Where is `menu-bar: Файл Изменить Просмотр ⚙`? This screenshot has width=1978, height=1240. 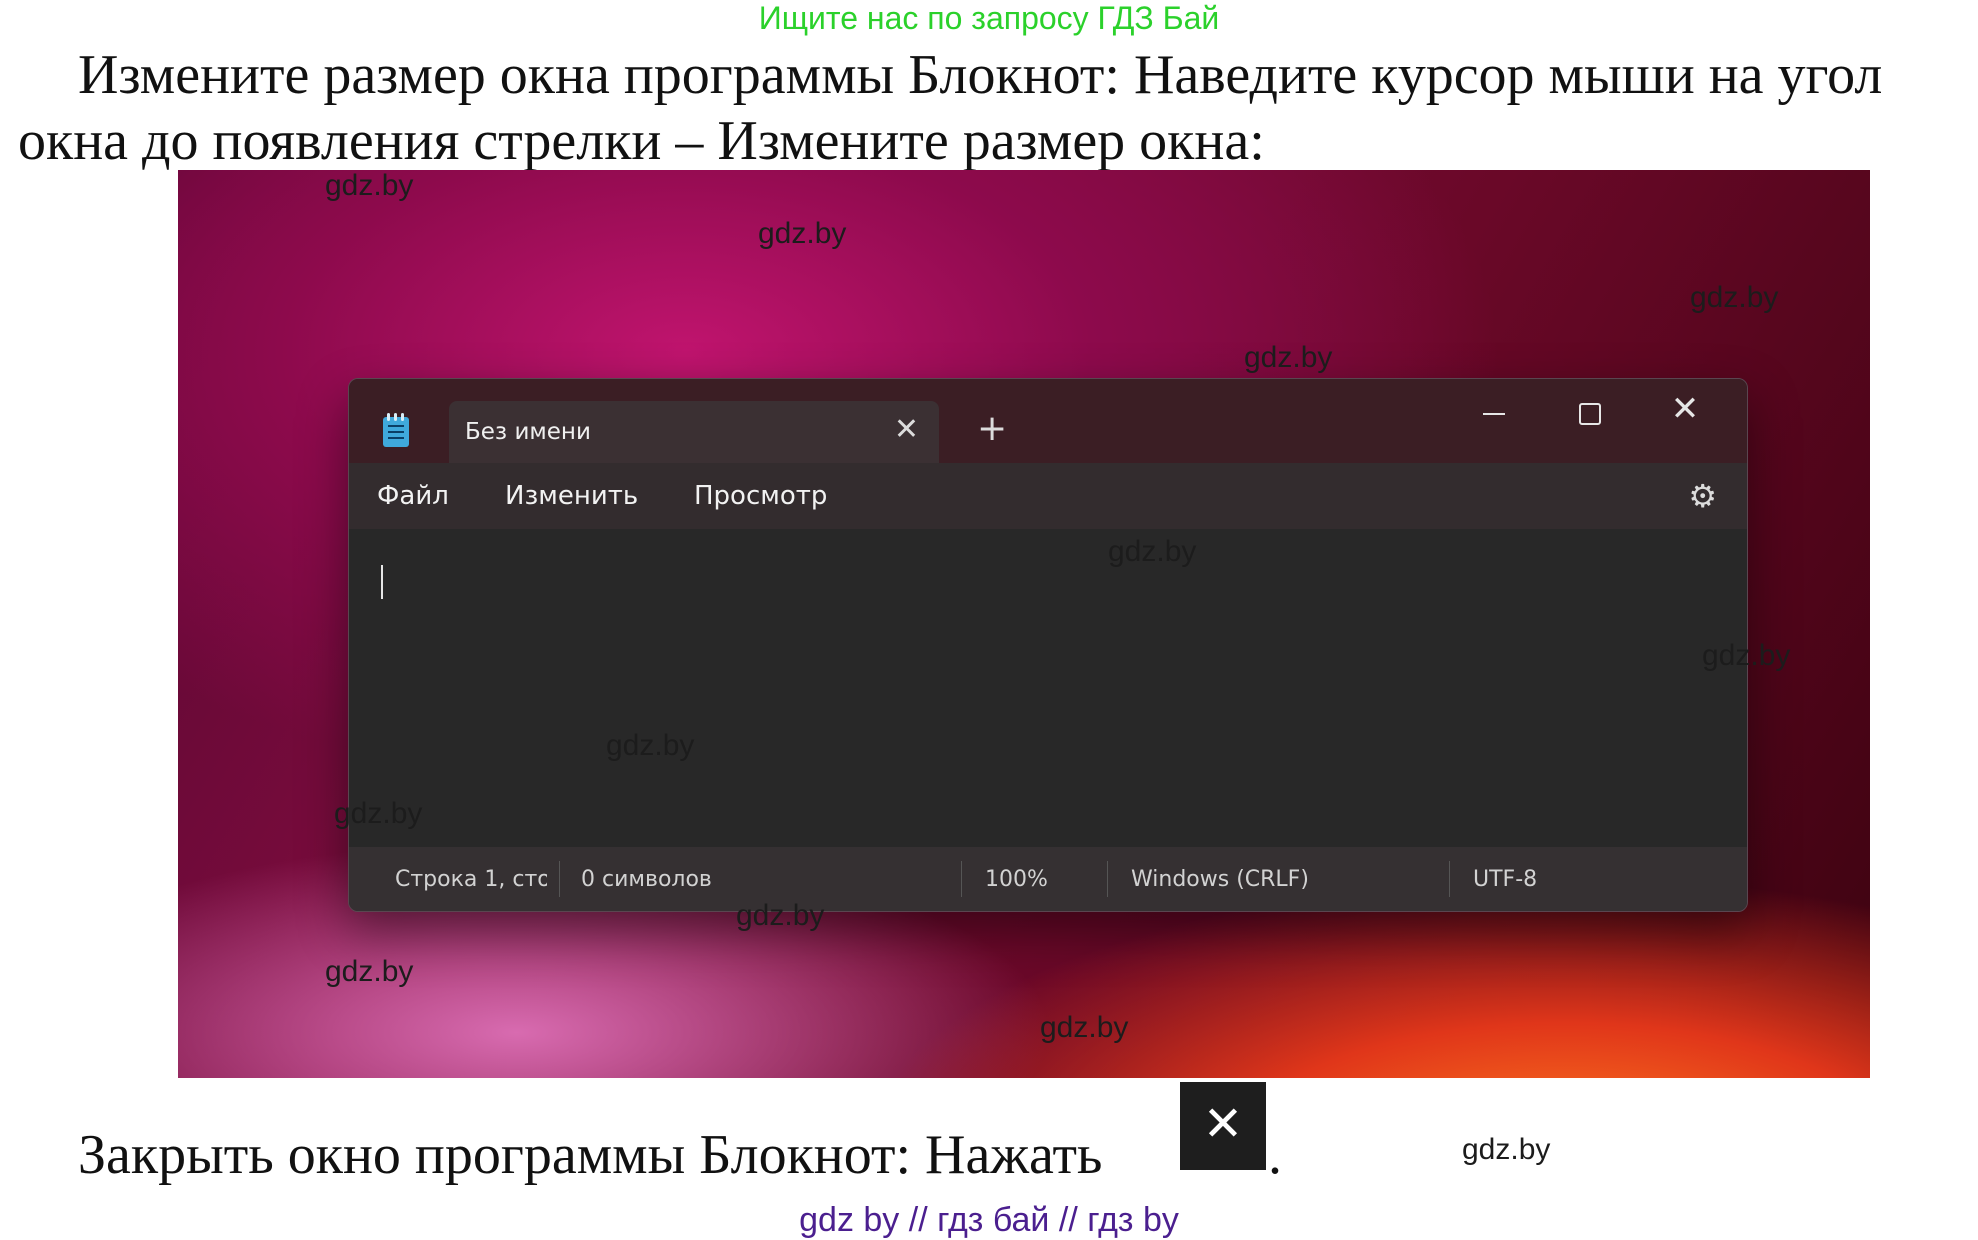
menu-bar: Файл Изменить Просмотр ⚙ is located at coordinates (1048, 496).